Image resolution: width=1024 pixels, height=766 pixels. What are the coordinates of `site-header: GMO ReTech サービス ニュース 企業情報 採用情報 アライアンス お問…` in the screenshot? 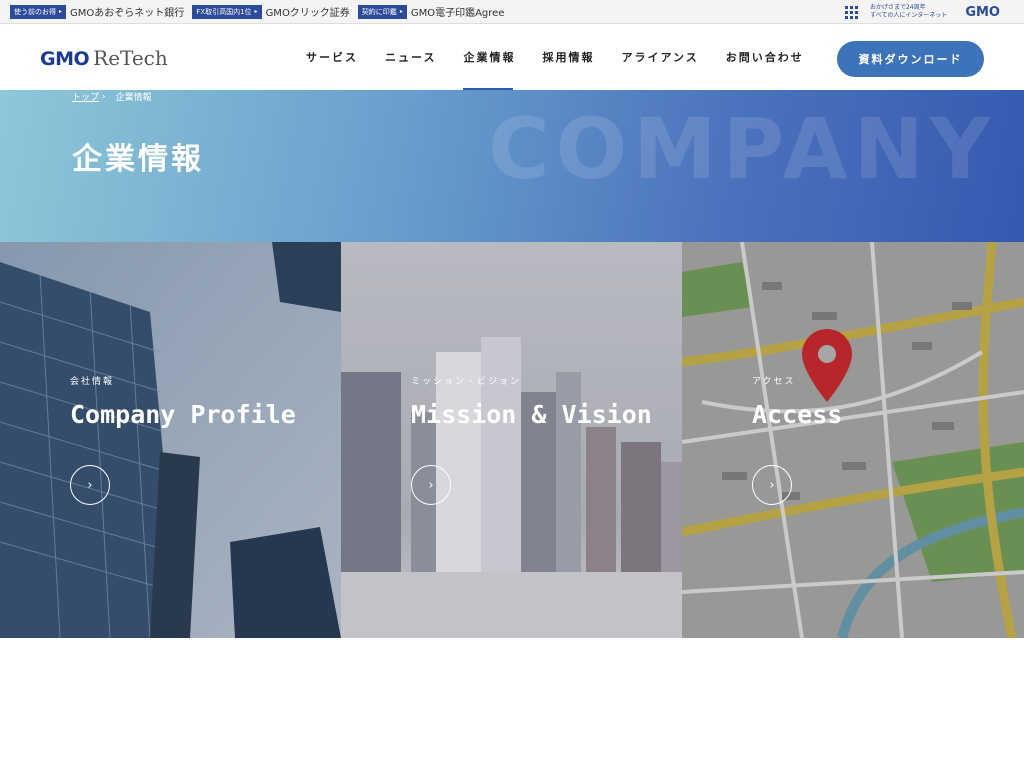 It's located at (512, 57).